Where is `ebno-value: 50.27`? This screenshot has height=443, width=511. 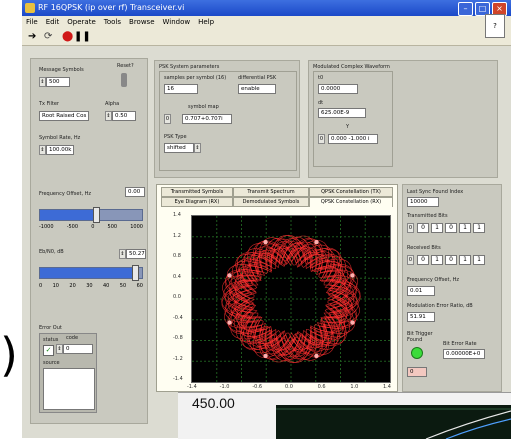
ebno-value: 50.27 is located at coordinates (136, 254).